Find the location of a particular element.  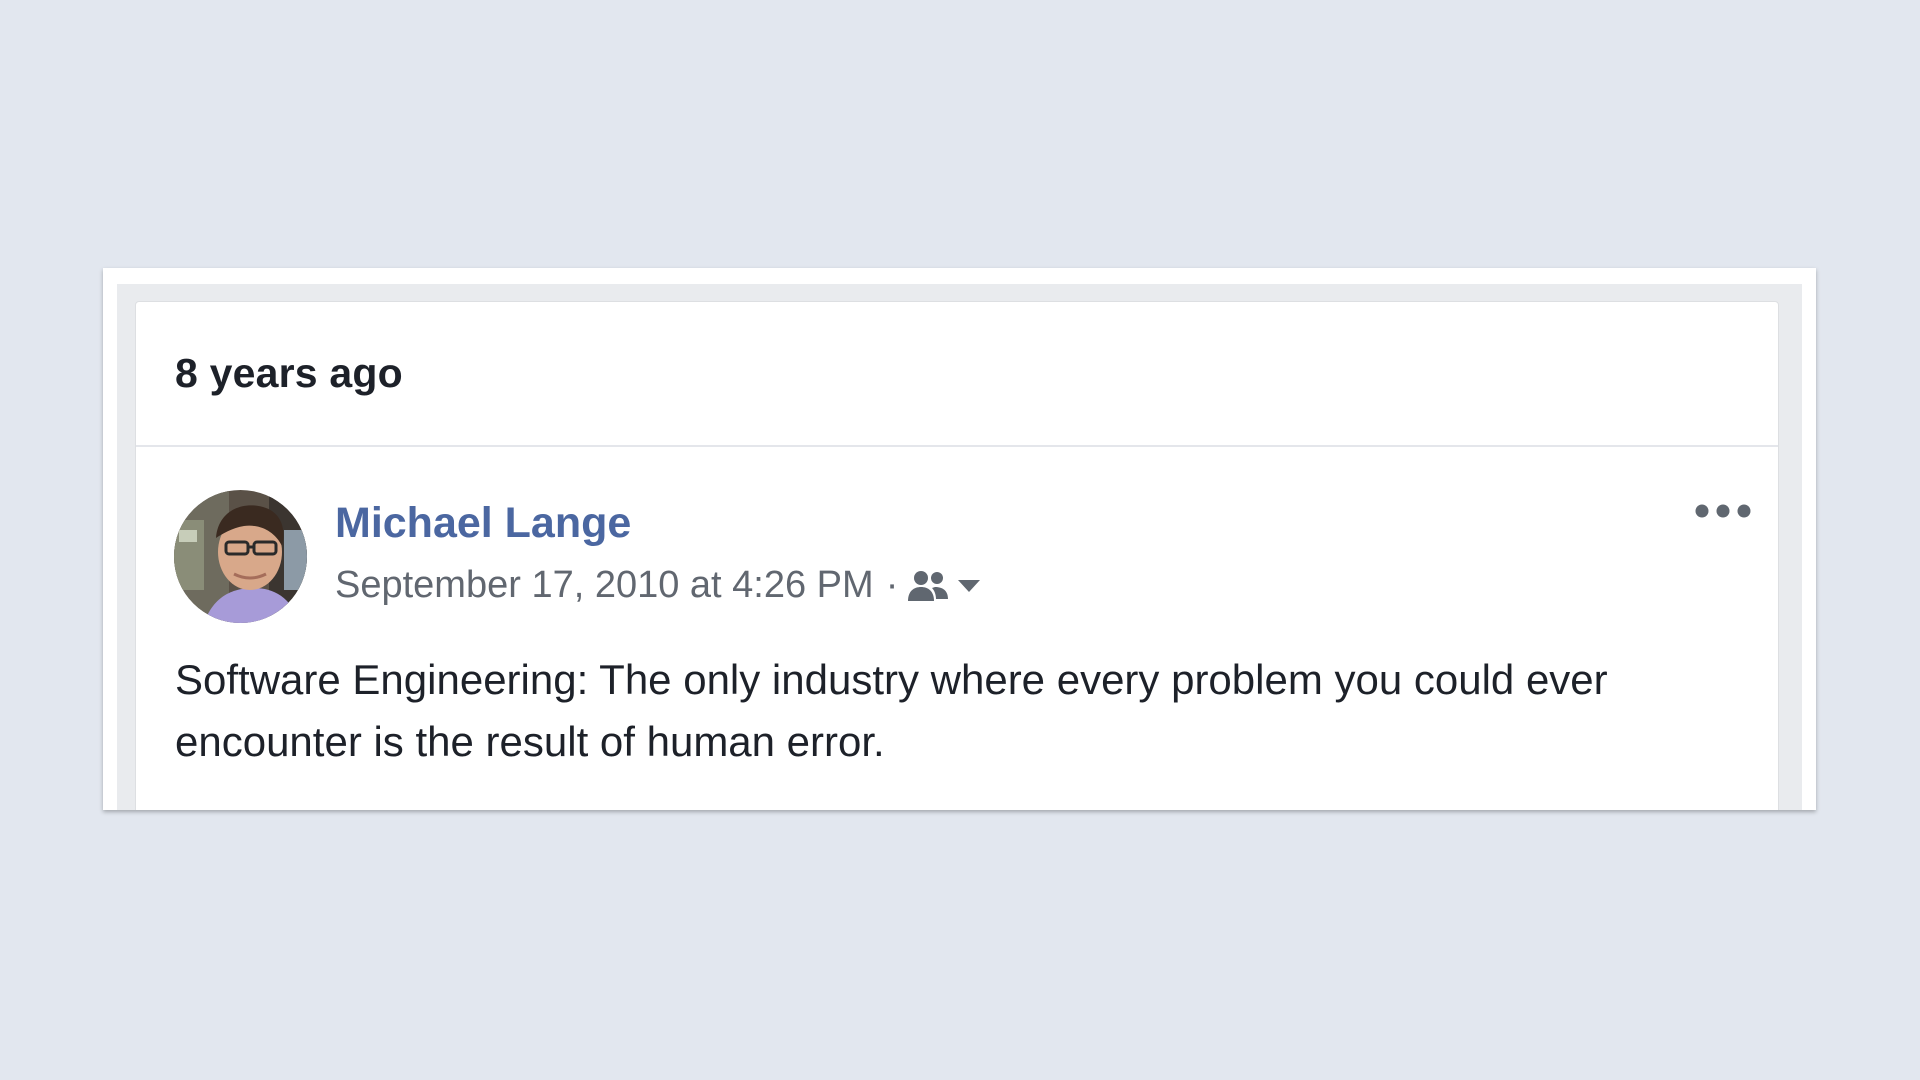

more-options-button is located at coordinates (1723, 511).